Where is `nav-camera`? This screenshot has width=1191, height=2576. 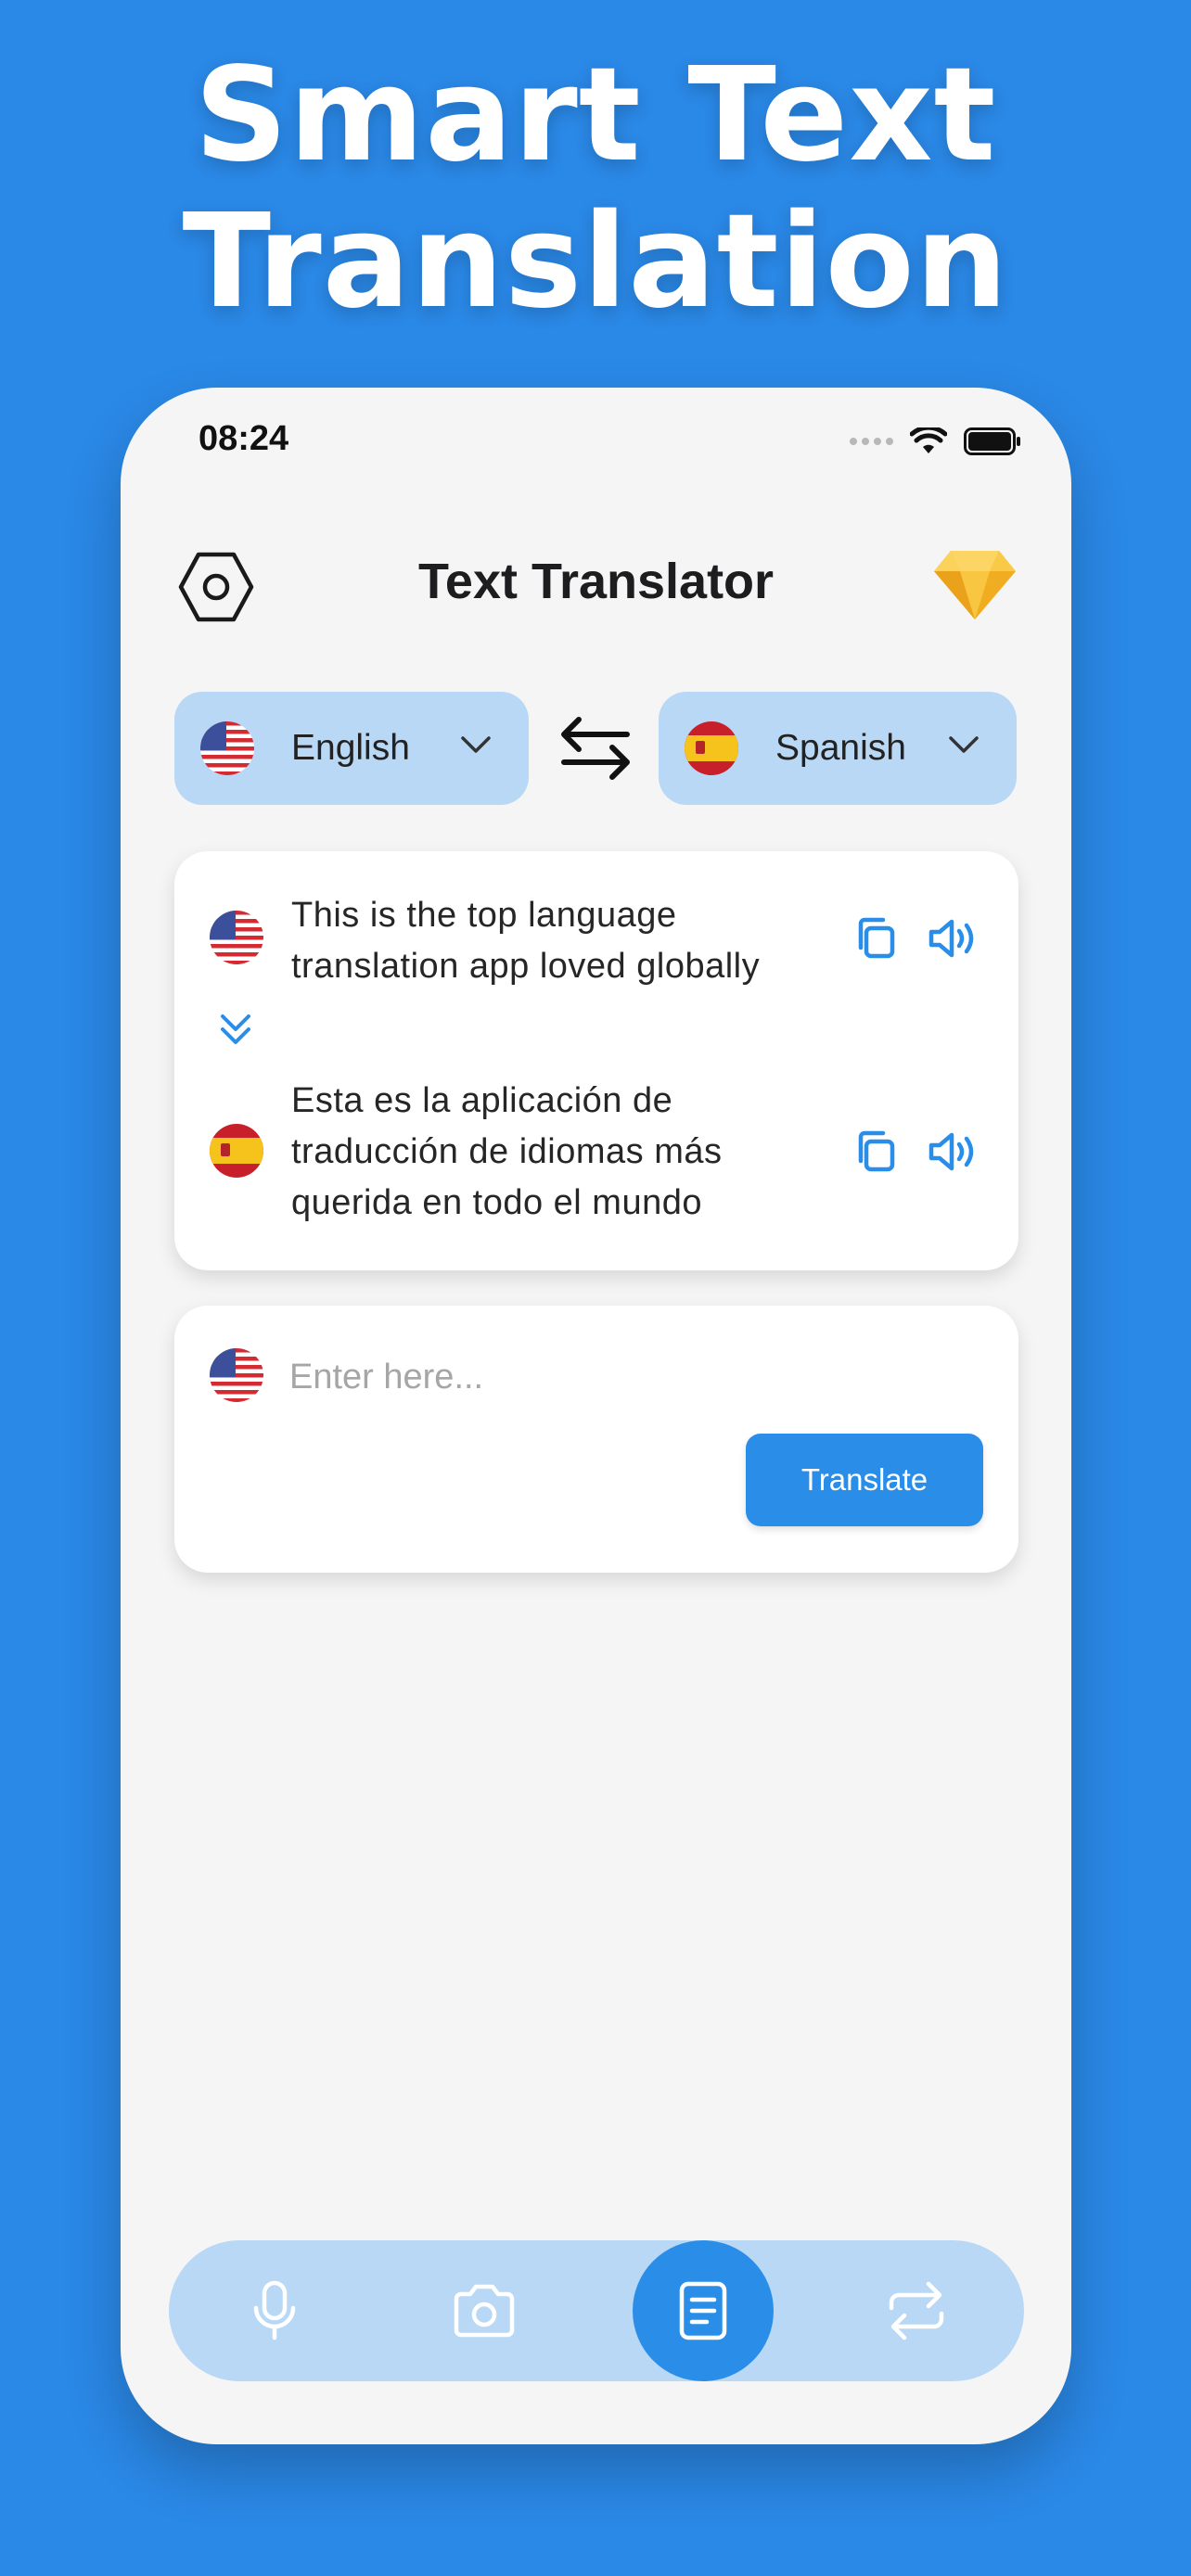 nav-camera is located at coordinates (484, 2311).